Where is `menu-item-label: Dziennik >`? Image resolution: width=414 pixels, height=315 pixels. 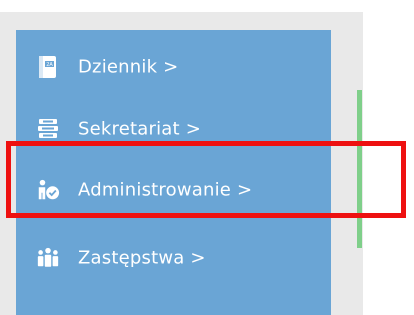 menu-item-label: Dziennik > is located at coordinates (128, 67).